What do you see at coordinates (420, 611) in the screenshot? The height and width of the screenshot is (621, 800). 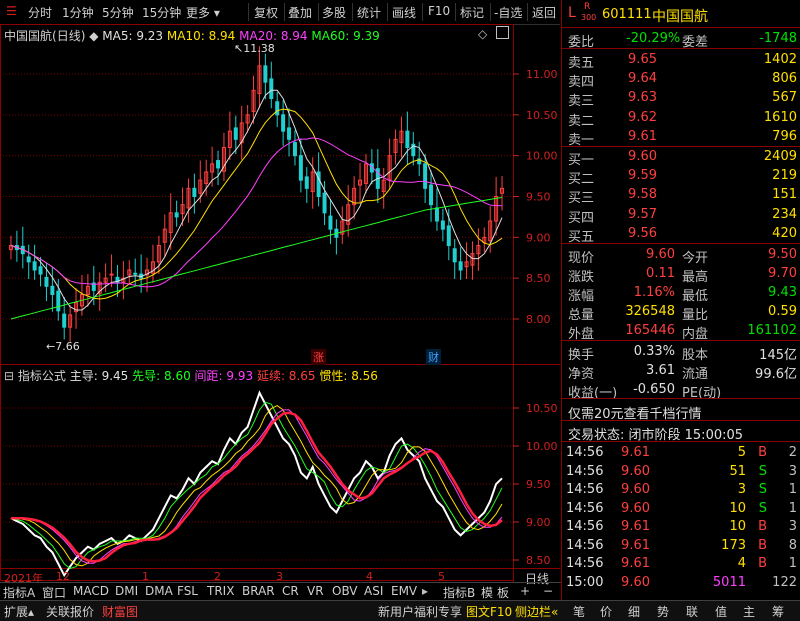 I see `link-new-user-benefit: 新用户福利专享` at bounding box center [420, 611].